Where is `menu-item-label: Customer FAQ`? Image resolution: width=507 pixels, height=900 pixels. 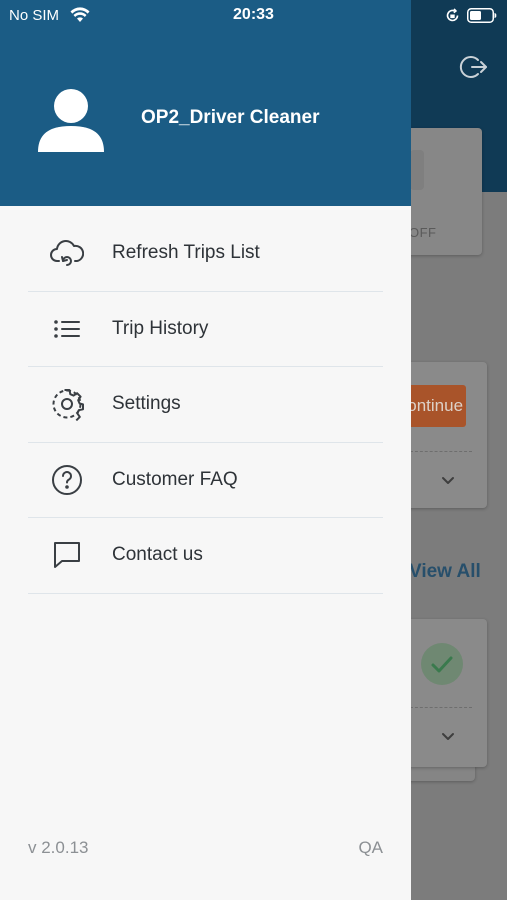
menu-item-label: Customer FAQ is located at coordinates (175, 479).